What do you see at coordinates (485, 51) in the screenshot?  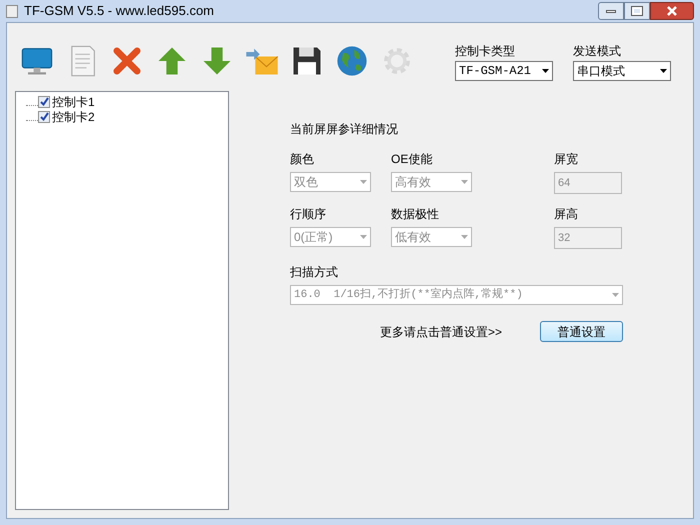 I see `card-type-label: 控制卡类型` at bounding box center [485, 51].